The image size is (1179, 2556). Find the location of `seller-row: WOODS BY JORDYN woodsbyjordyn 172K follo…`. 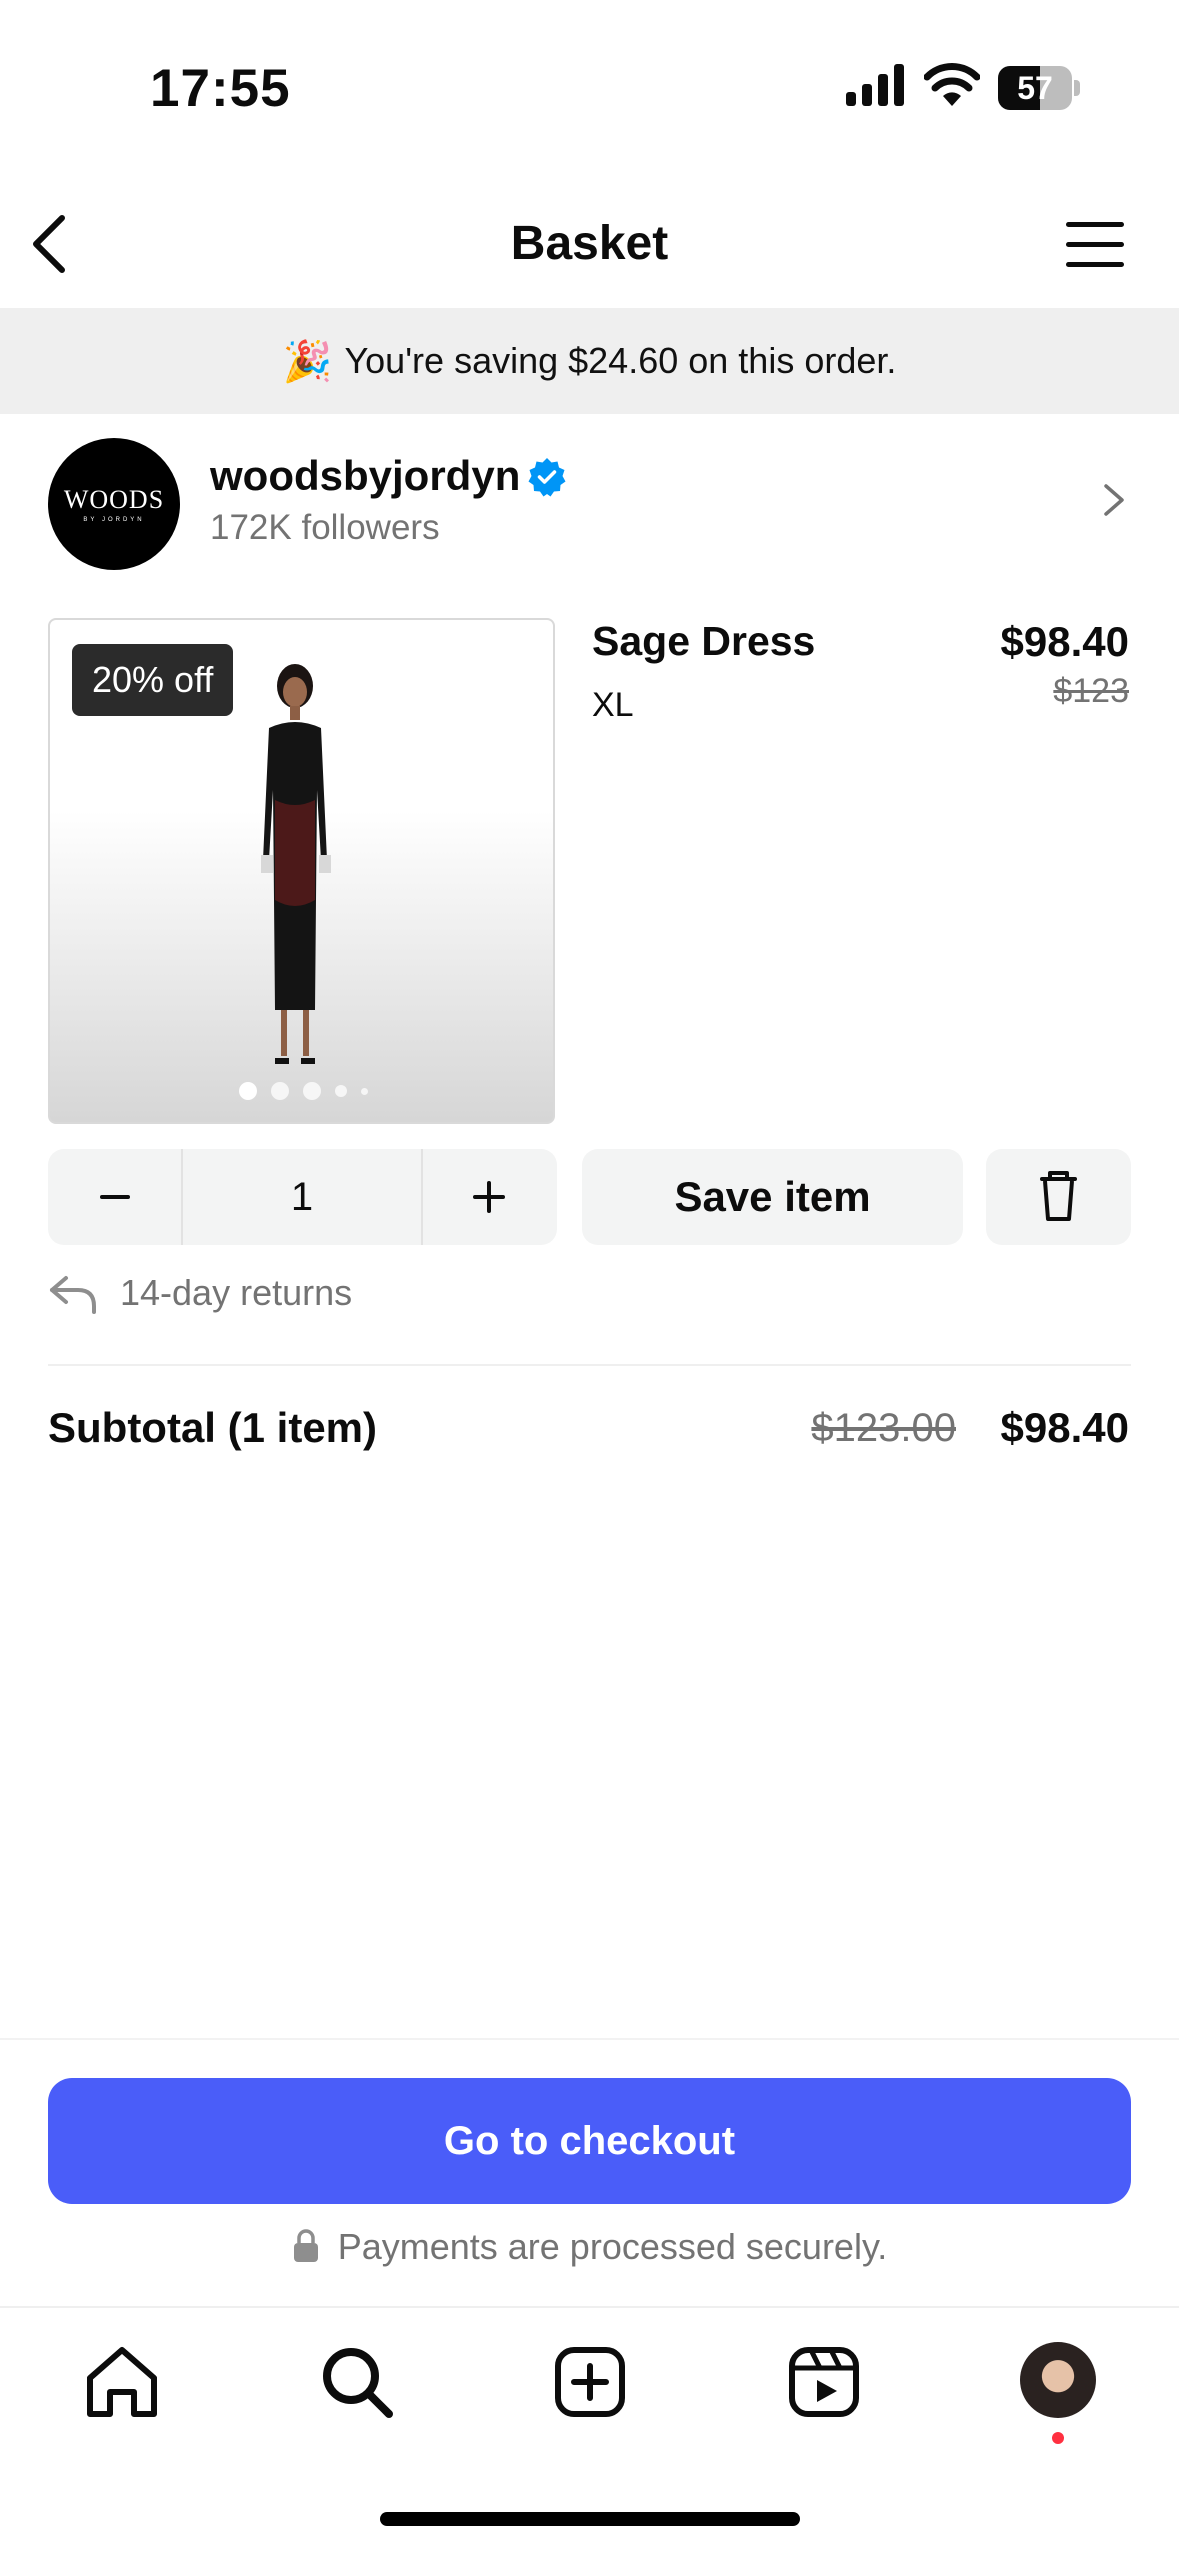

seller-row: WOODS BY JORDYN woodsbyjordyn 172K follo… is located at coordinates (589, 500).